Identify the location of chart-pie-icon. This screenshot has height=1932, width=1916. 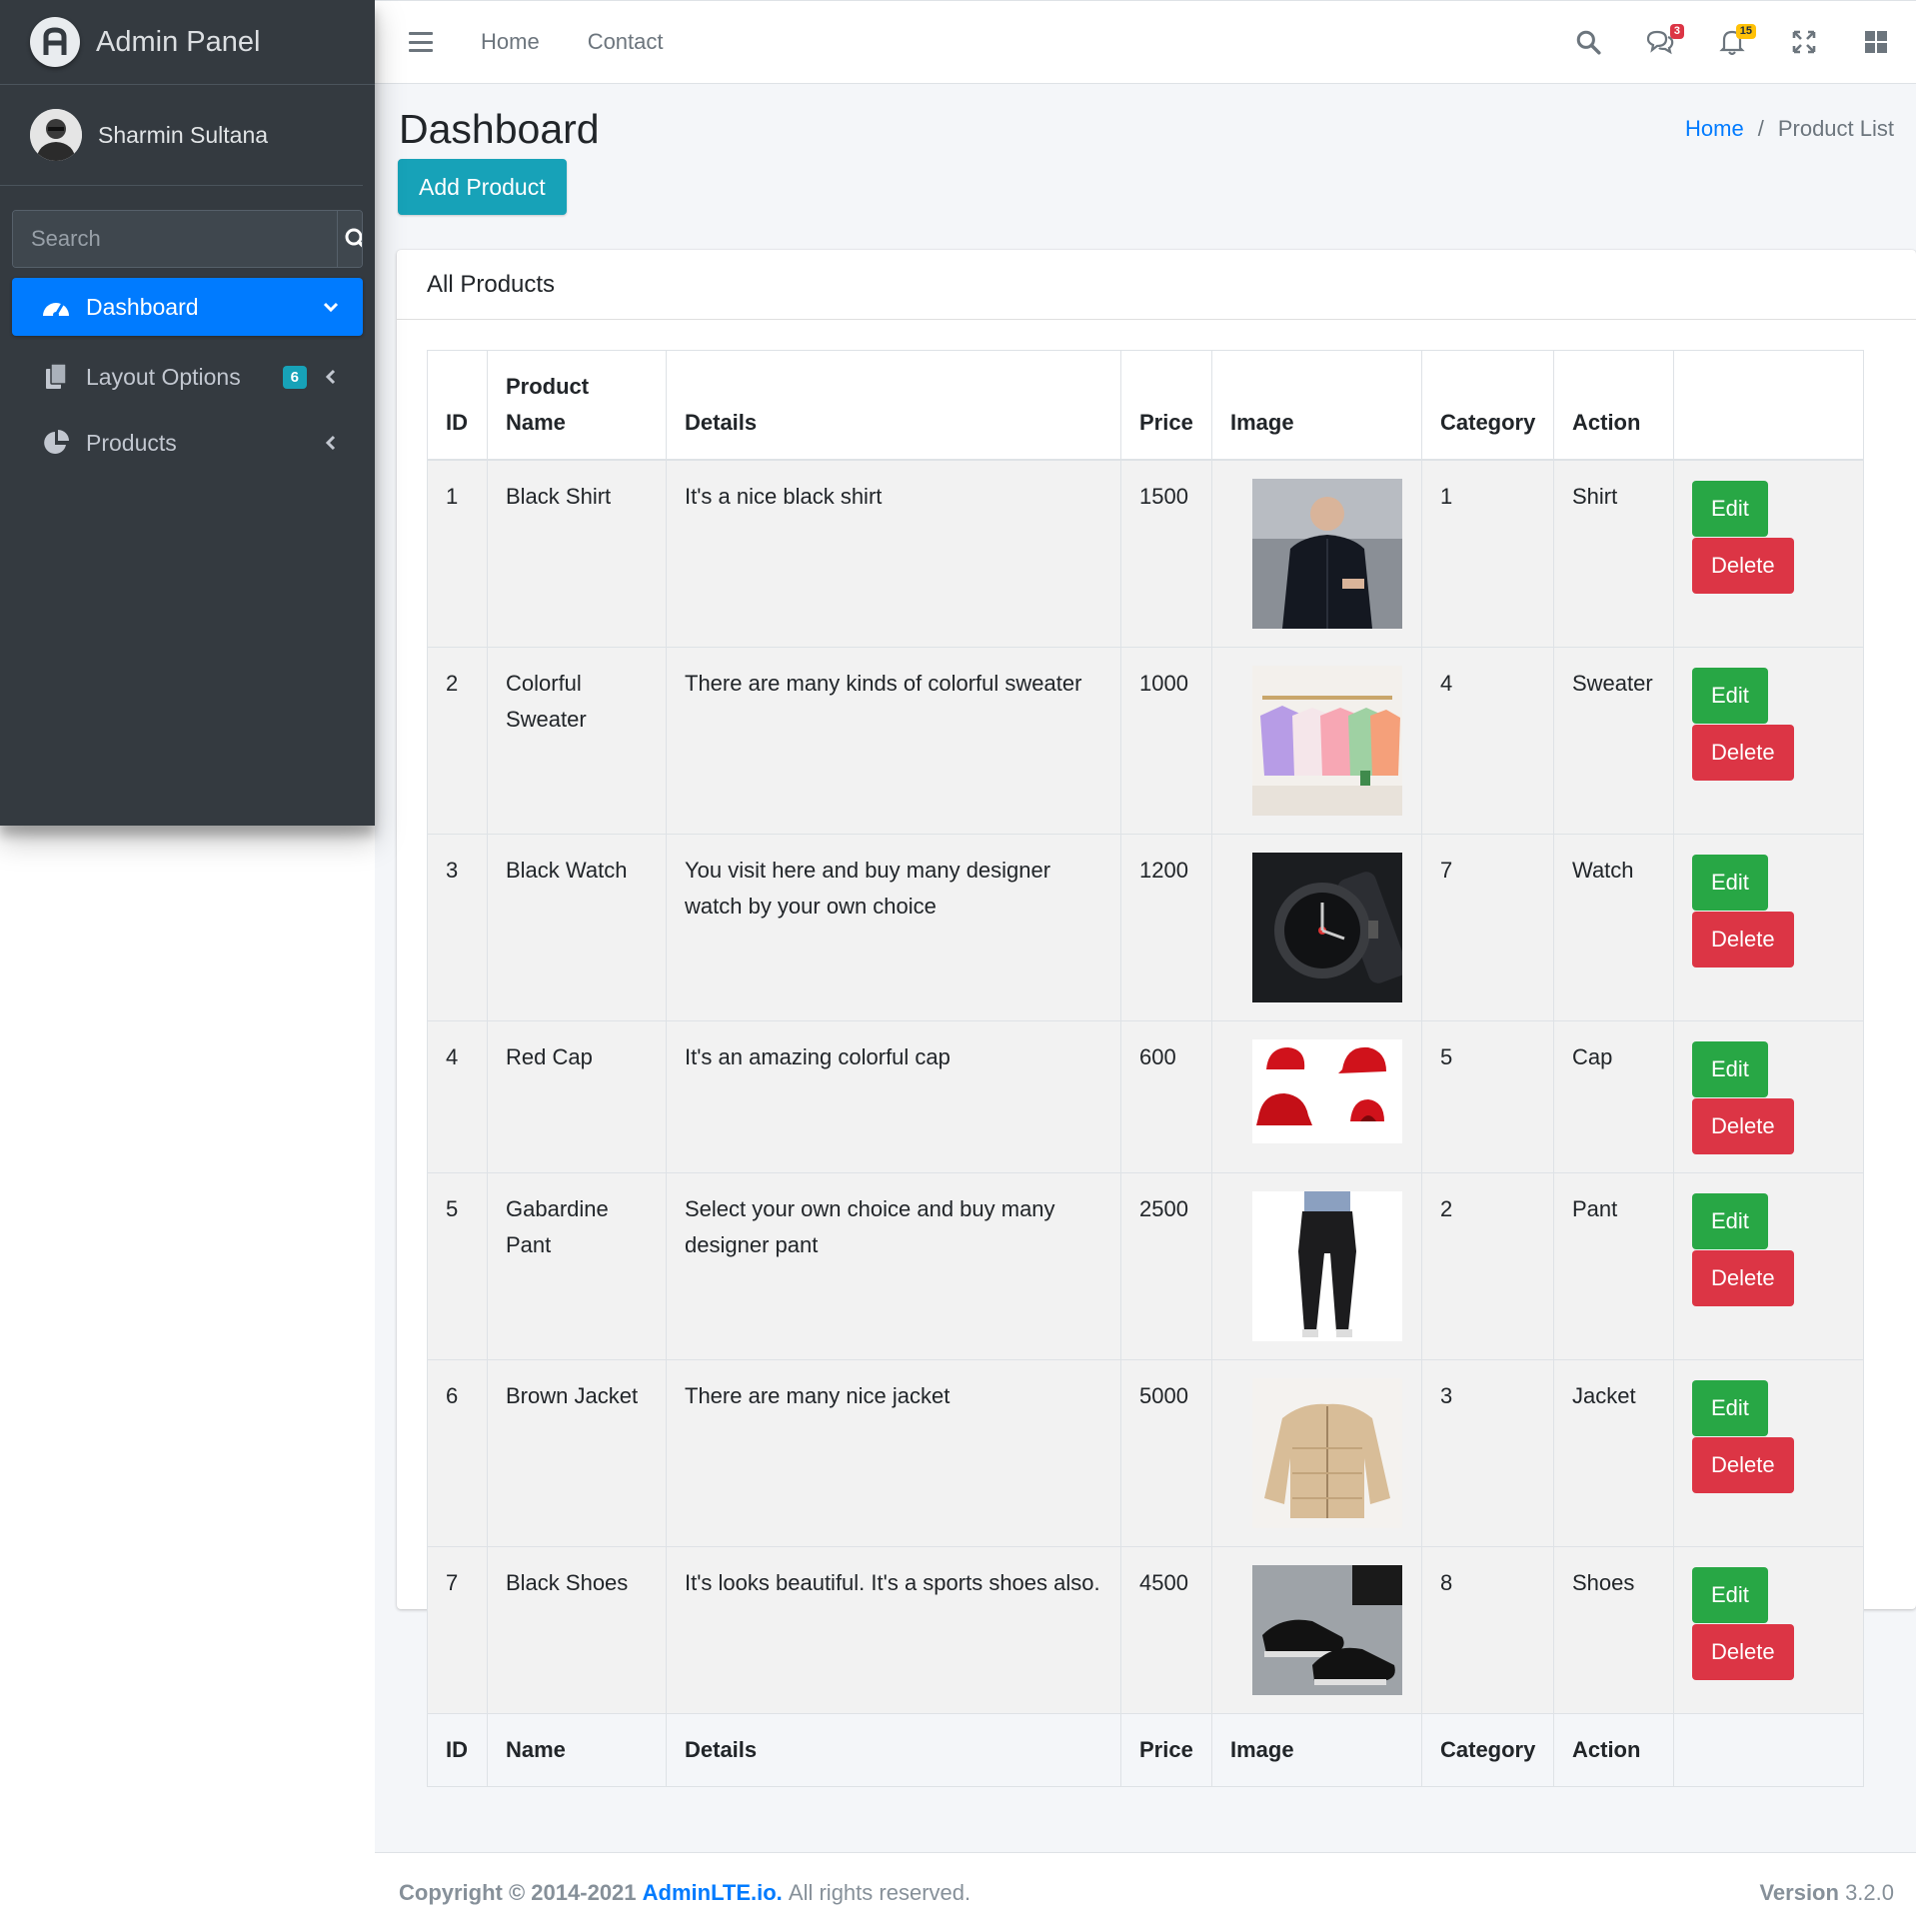
(56, 443).